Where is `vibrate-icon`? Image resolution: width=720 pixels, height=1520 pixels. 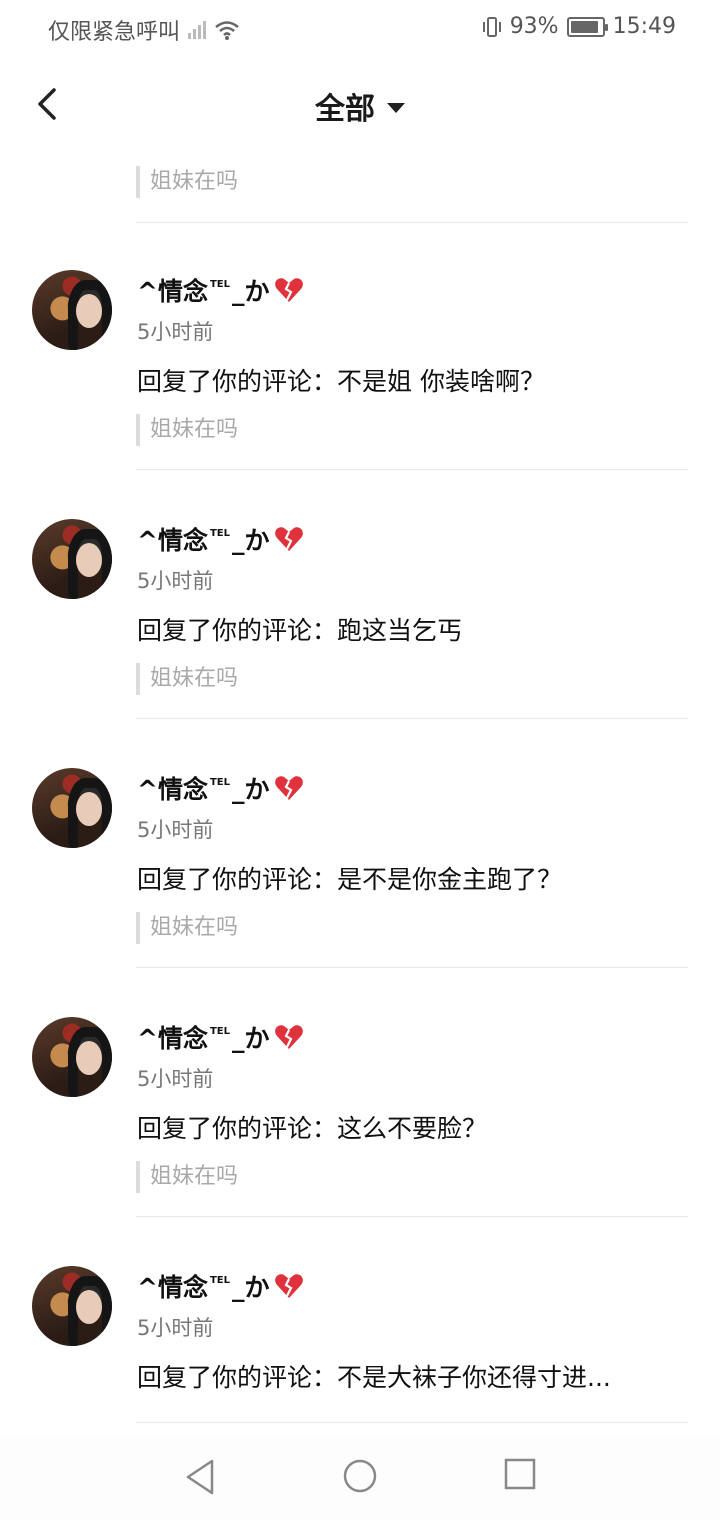 vibrate-icon is located at coordinates (491, 26).